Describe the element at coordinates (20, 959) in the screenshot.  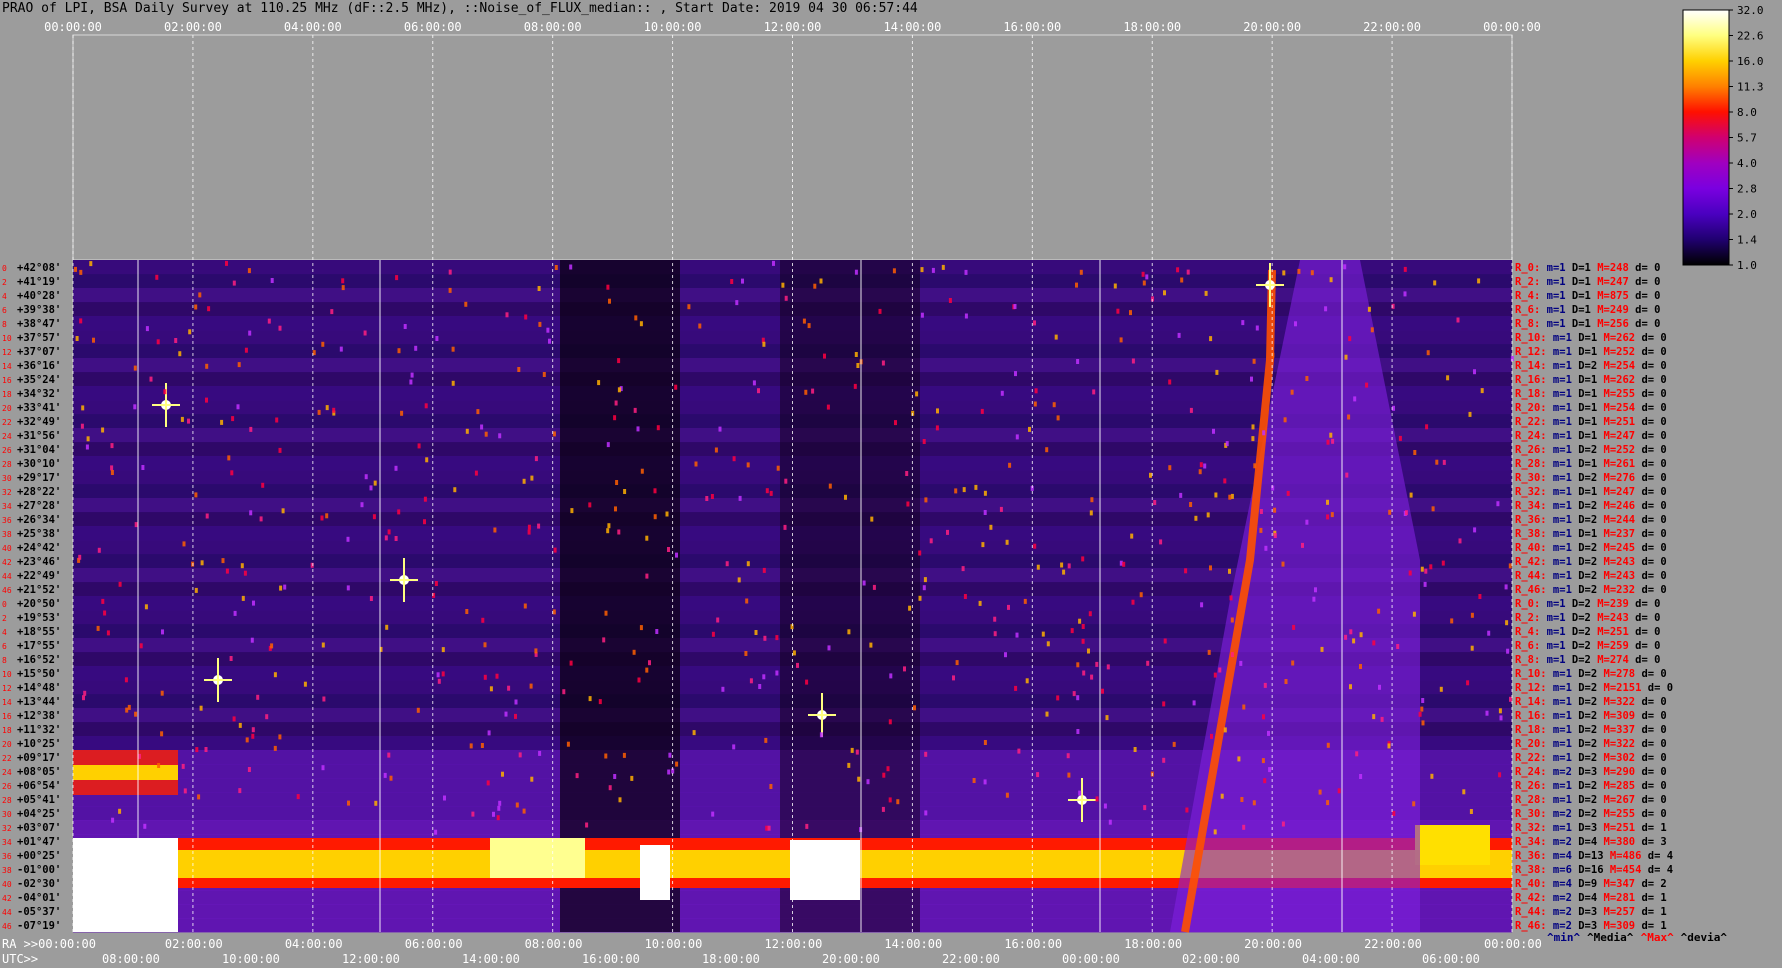
I see `utc-tick-label: UTC>>` at that location.